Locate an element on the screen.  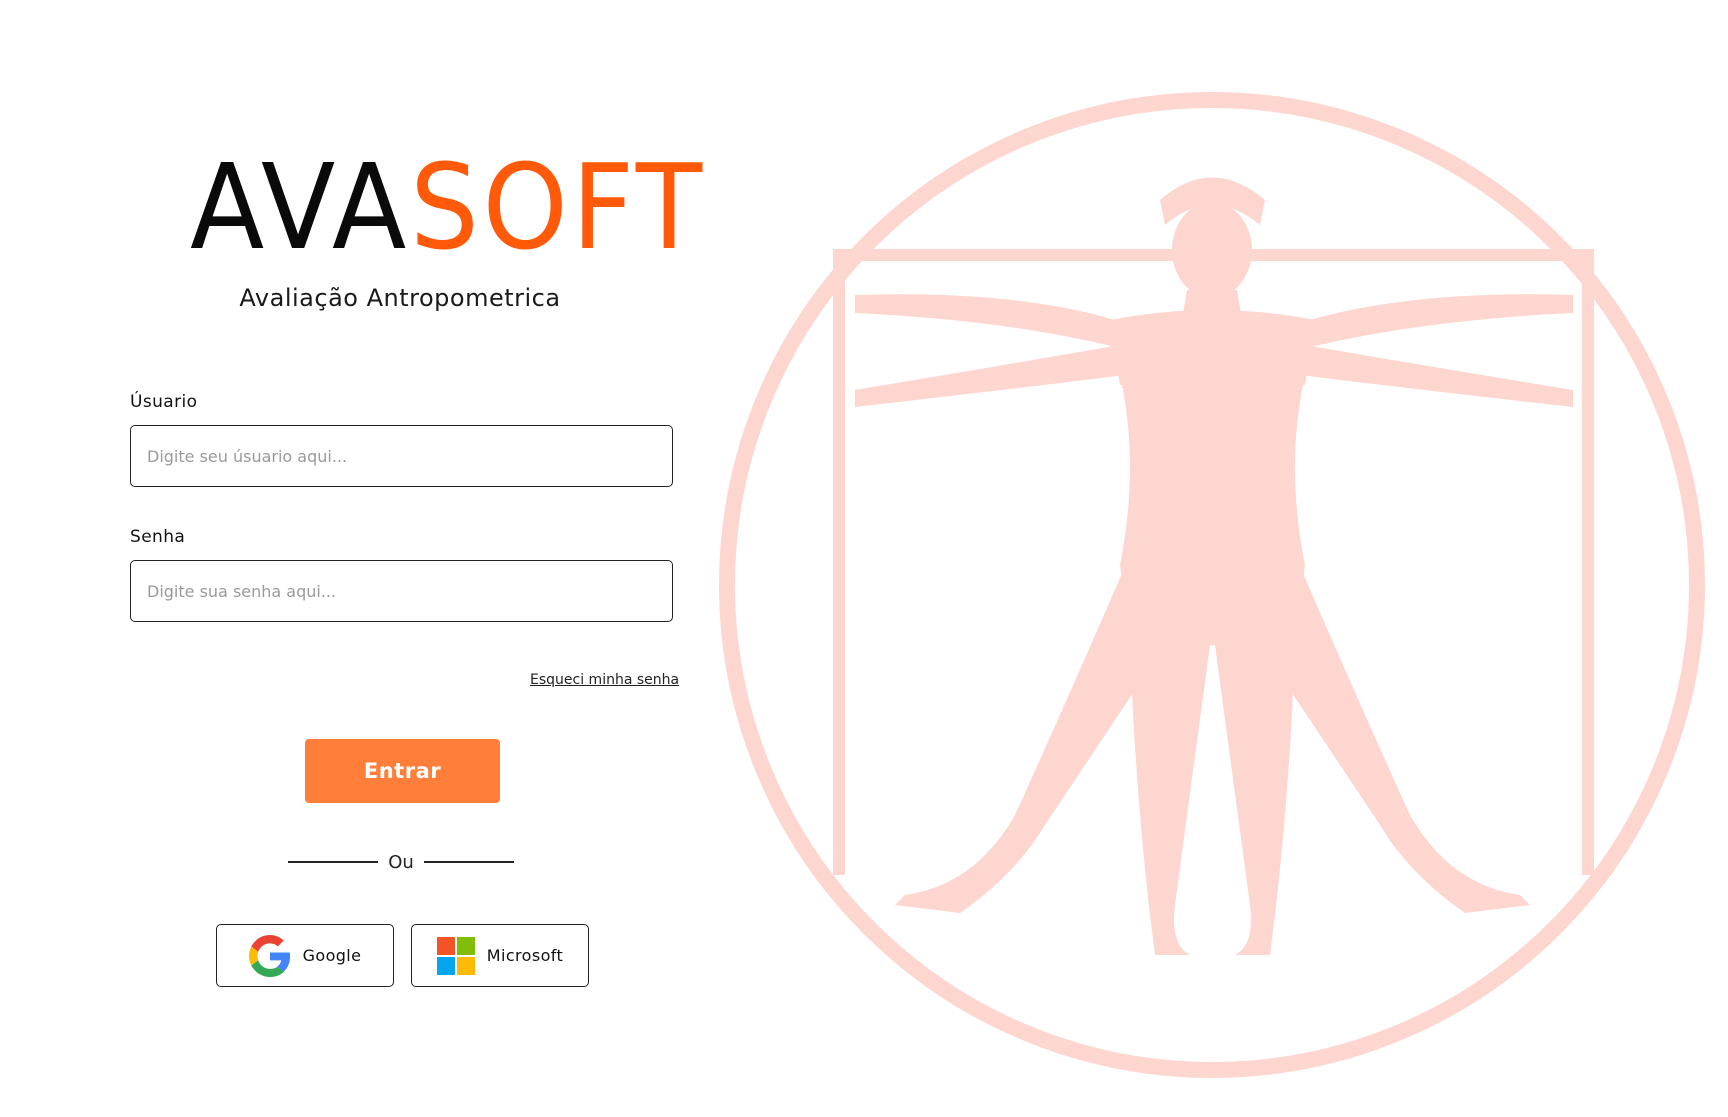
password-field-wrapper is located at coordinates (401, 591).